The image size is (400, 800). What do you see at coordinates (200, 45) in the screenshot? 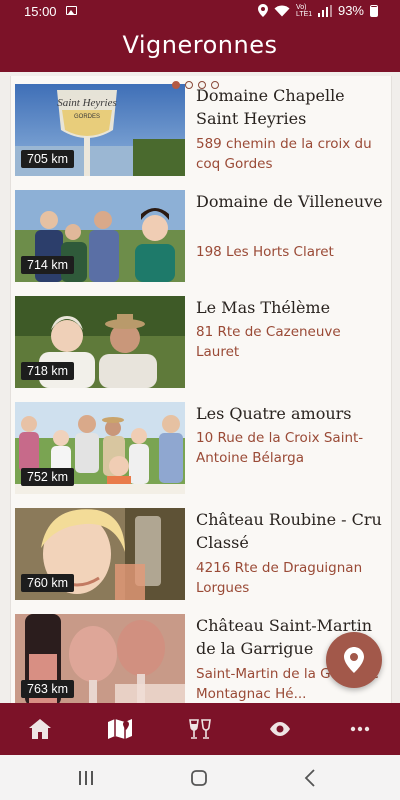
I see `page-title: Vigneronnes` at bounding box center [200, 45].